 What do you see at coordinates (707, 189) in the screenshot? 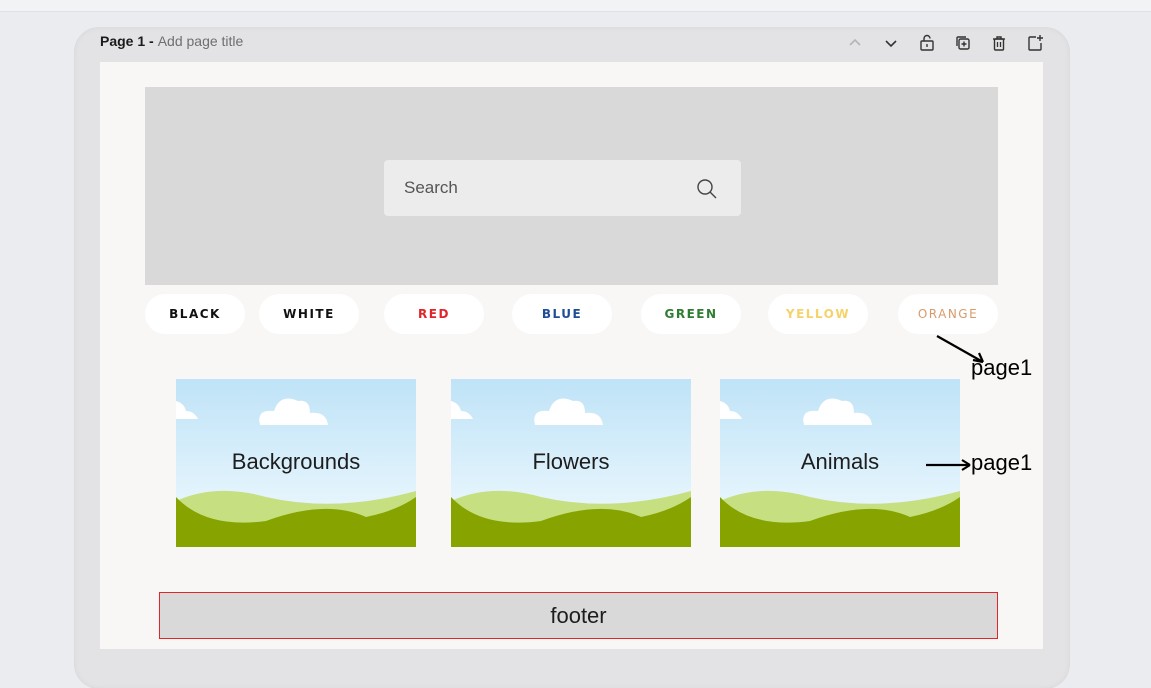
I see `search-icon` at bounding box center [707, 189].